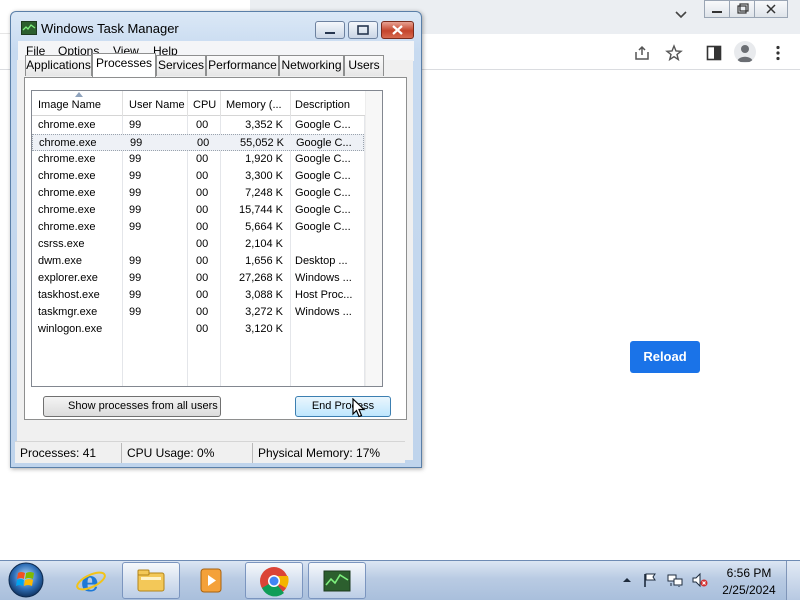 The width and height of the screenshot is (800, 600). Describe the element at coordinates (373, 238) in the screenshot. I see `vertical-scrollbar` at that location.